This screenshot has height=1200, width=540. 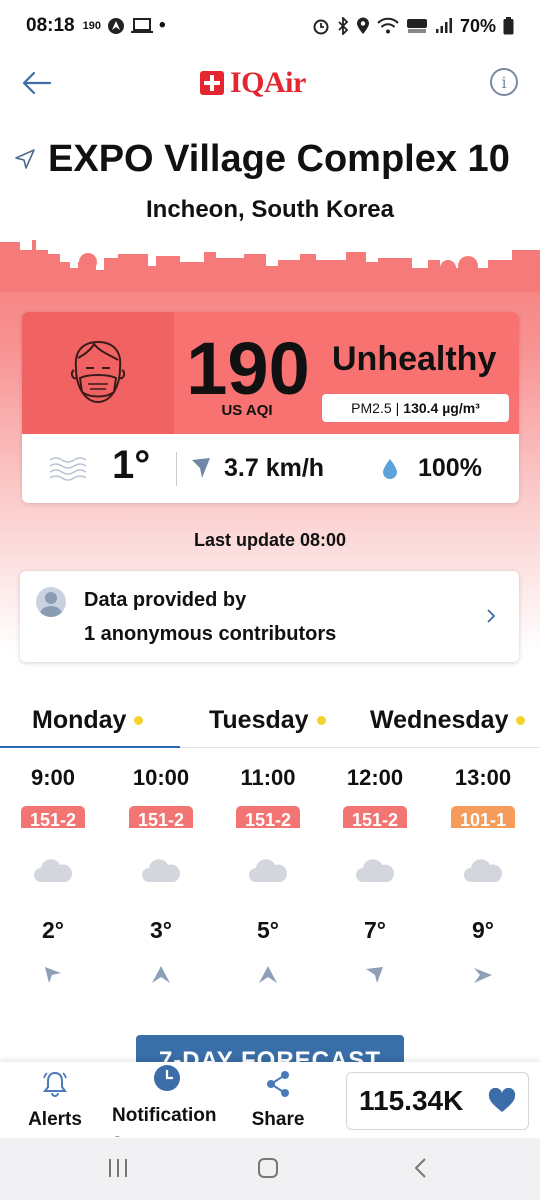 What do you see at coordinates (167, 1078) in the screenshot?
I see `clock-icon` at bounding box center [167, 1078].